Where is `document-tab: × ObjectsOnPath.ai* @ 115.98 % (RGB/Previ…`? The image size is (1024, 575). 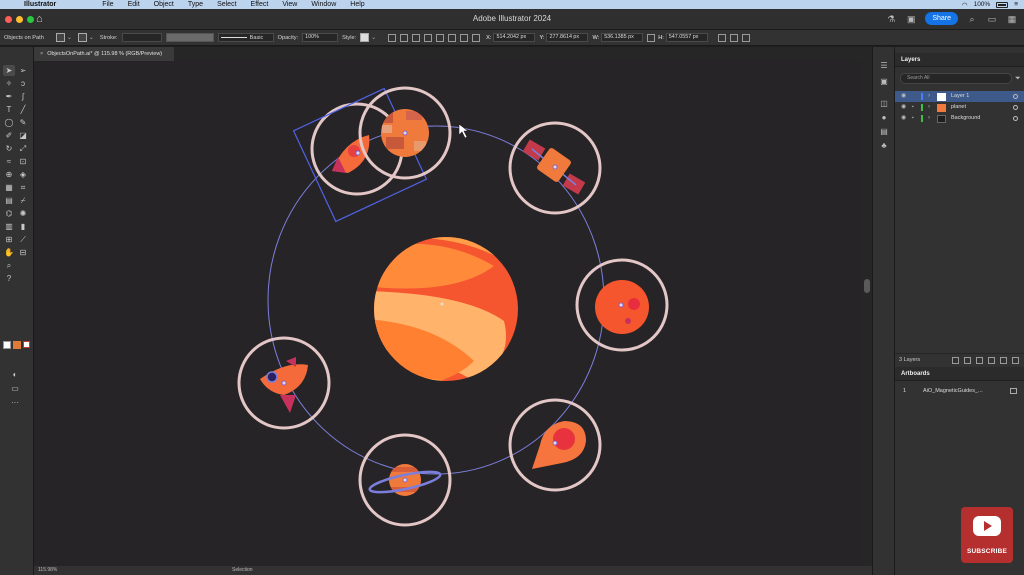
document-tab: × ObjectsOnPath.ai* @ 115.98 % (RGB/Previ… is located at coordinates (104, 54).